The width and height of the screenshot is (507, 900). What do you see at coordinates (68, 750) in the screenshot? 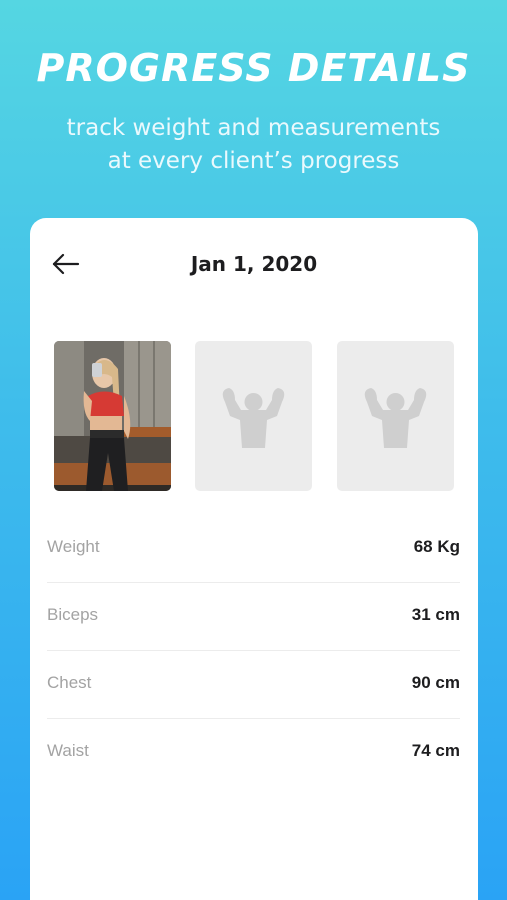
I see `metric-label: Waist` at bounding box center [68, 750].